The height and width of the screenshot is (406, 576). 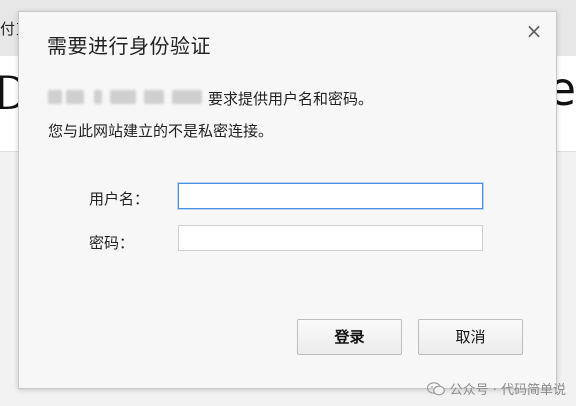 I want to click on watermark: 公众号 · 代码简单说, so click(x=496, y=388).